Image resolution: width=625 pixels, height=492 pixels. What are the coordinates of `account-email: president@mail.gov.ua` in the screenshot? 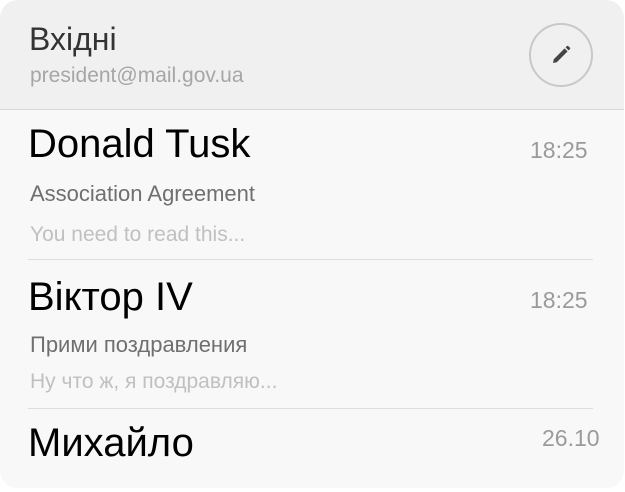 It's located at (137, 75).